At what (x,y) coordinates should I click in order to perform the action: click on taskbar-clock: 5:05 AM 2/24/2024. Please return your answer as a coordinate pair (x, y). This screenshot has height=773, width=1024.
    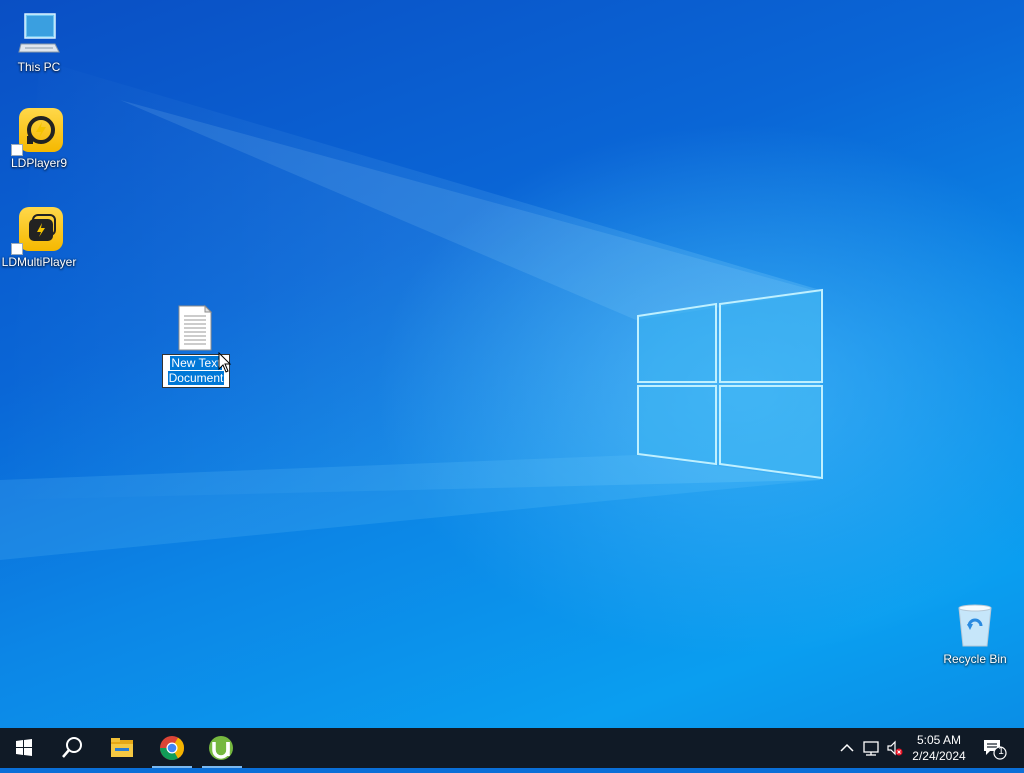
    Looking at the image, I should click on (939, 748).